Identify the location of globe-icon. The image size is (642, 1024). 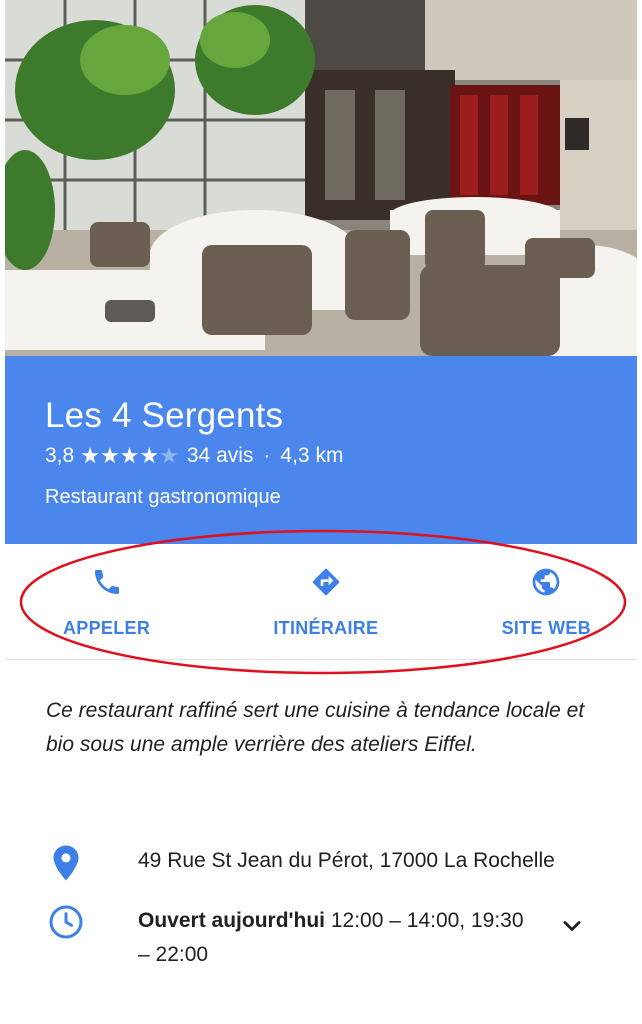
(546, 582).